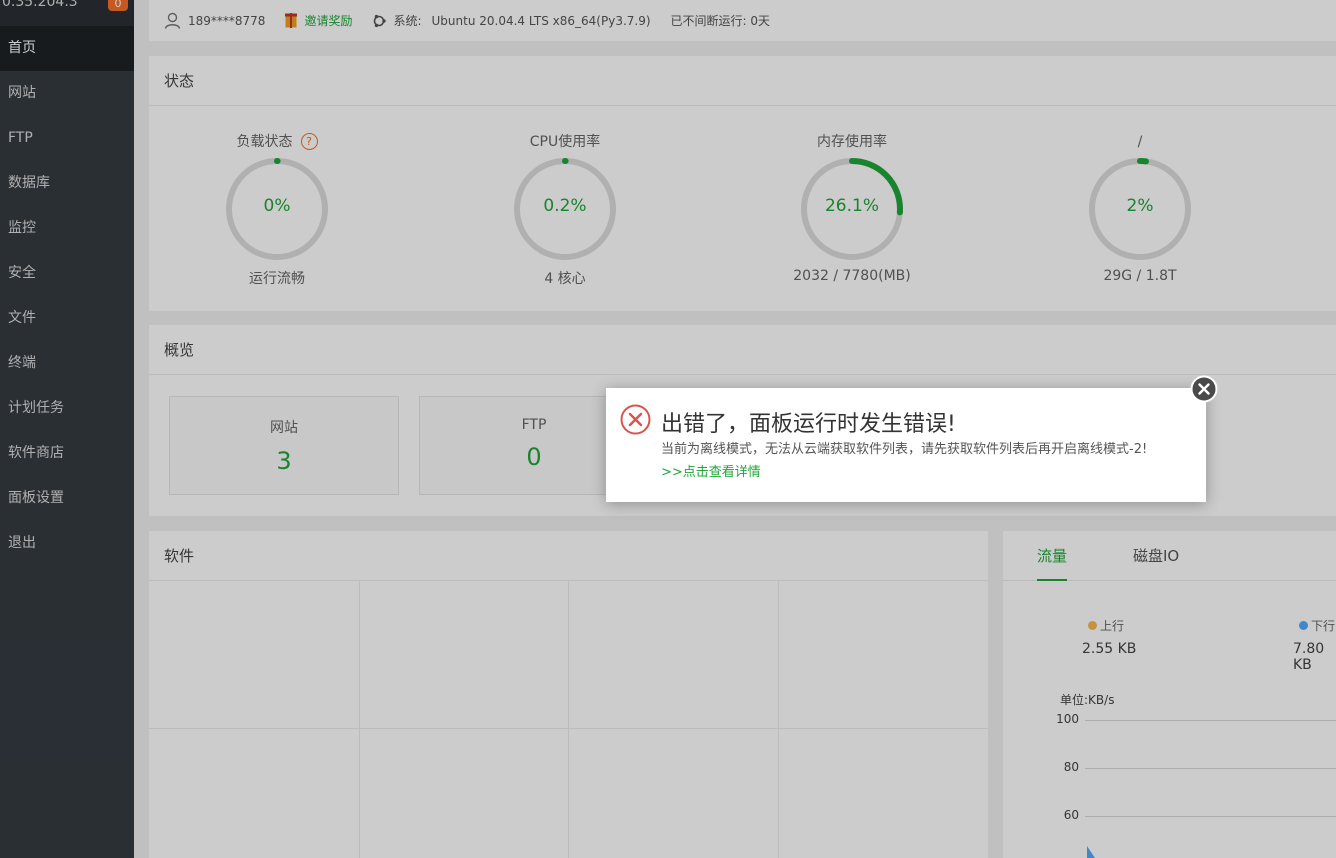 The width and height of the screenshot is (1336, 858). What do you see at coordinates (711, 470) in the screenshot?
I see `view-details-link: >>点击查看详情` at bounding box center [711, 470].